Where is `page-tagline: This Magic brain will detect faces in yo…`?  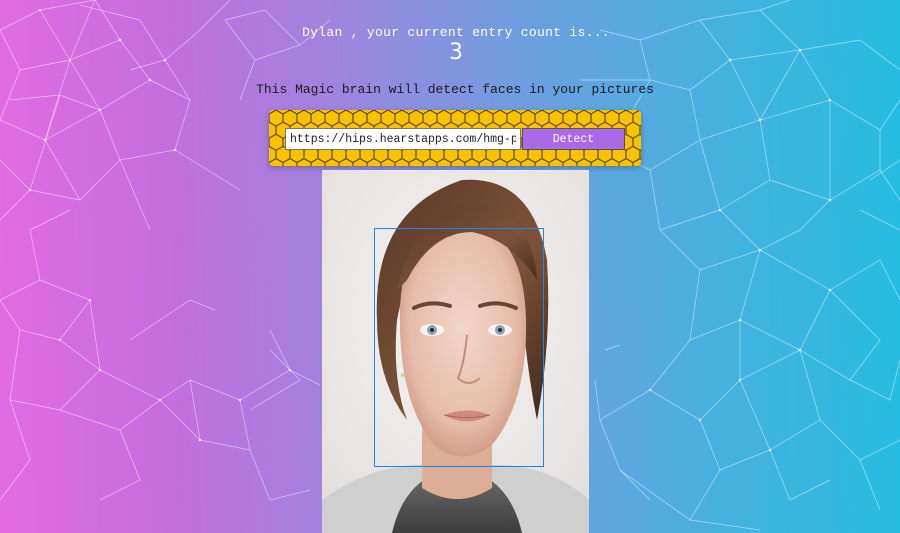
page-tagline: This Magic brain will detect faces in yo… is located at coordinates (455, 89).